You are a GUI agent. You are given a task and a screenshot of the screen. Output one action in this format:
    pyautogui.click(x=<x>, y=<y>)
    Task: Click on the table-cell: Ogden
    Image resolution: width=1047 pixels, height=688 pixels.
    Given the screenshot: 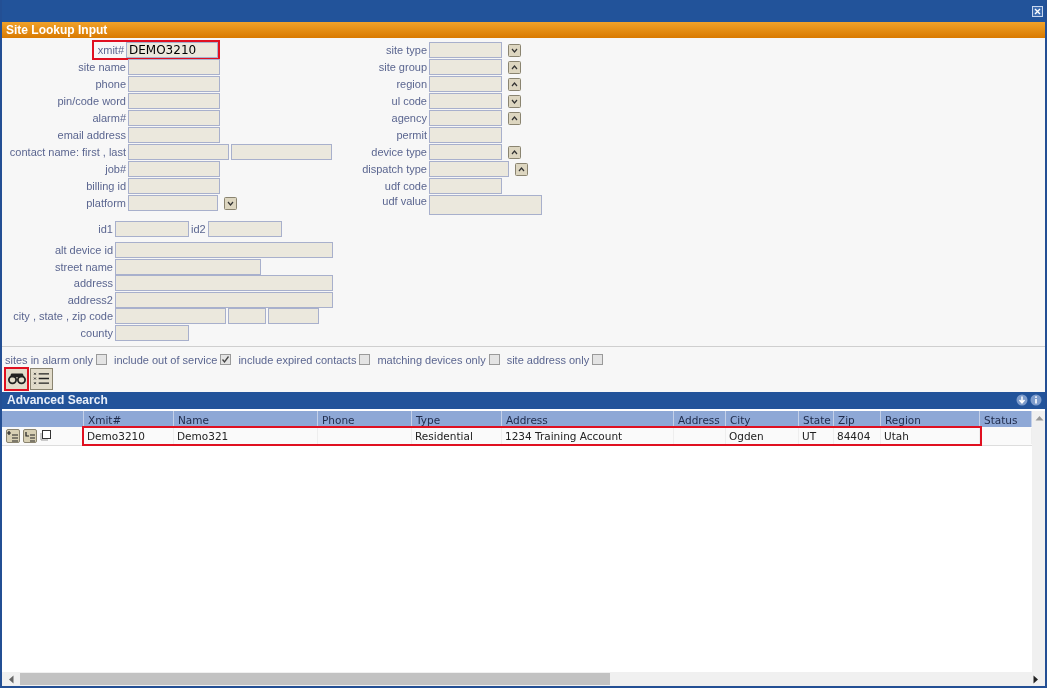 What is the action you would take?
    pyautogui.click(x=762, y=435)
    